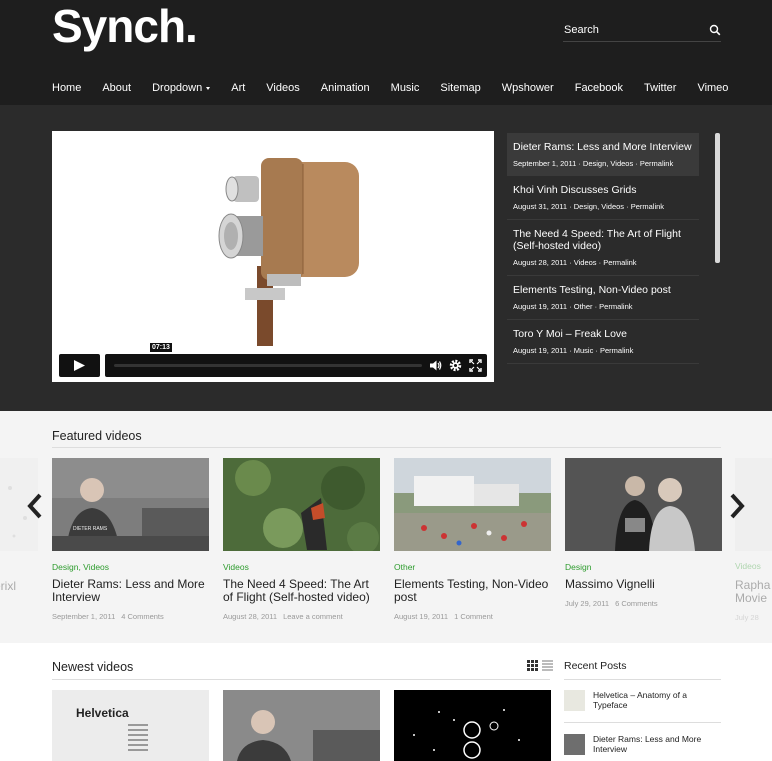  Describe the element at coordinates (570, 334) in the screenshot. I see `playlist-item-title: Toro Y Moi – Freak Love` at that location.